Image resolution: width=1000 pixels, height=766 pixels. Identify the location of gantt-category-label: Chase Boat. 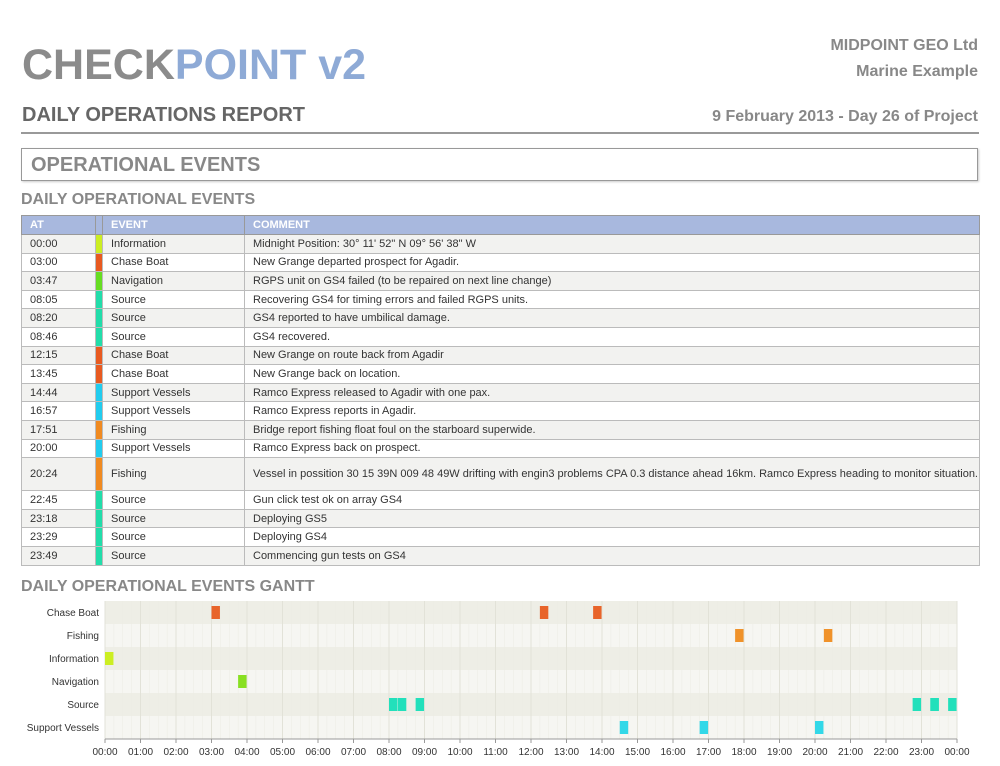
(73, 613).